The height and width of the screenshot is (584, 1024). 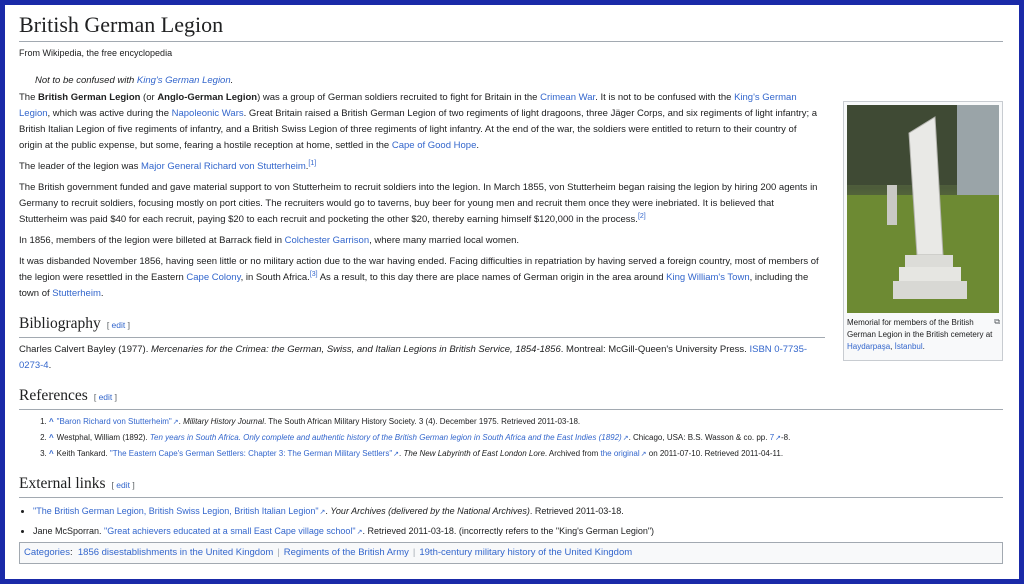 I want to click on heading-external-links: External links[ edit ], so click(x=511, y=486).